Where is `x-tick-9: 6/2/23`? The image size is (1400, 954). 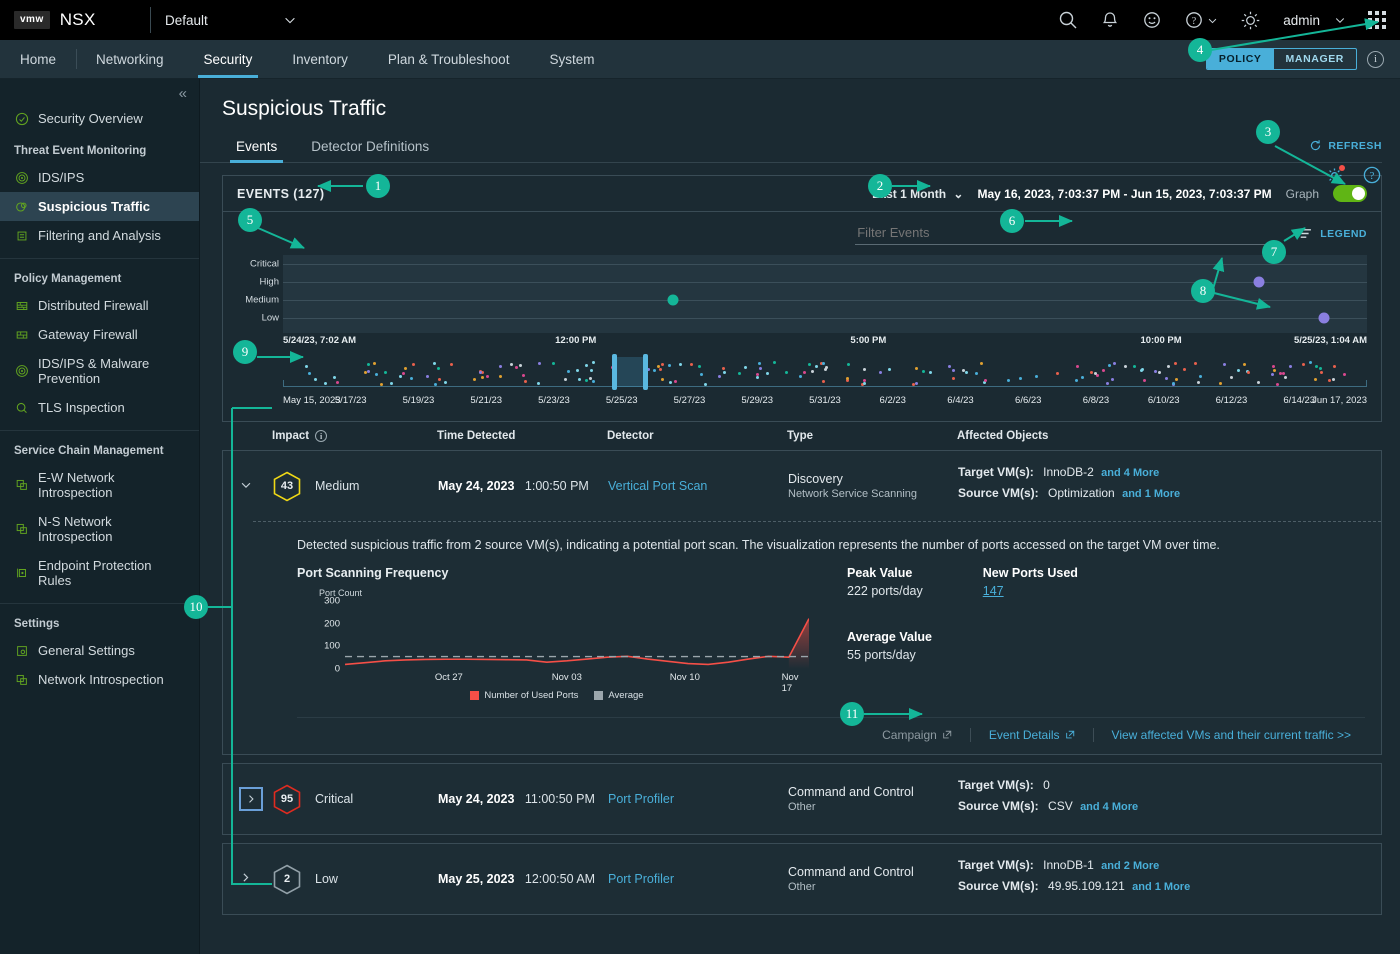 x-tick-9: 6/2/23 is located at coordinates (892, 400).